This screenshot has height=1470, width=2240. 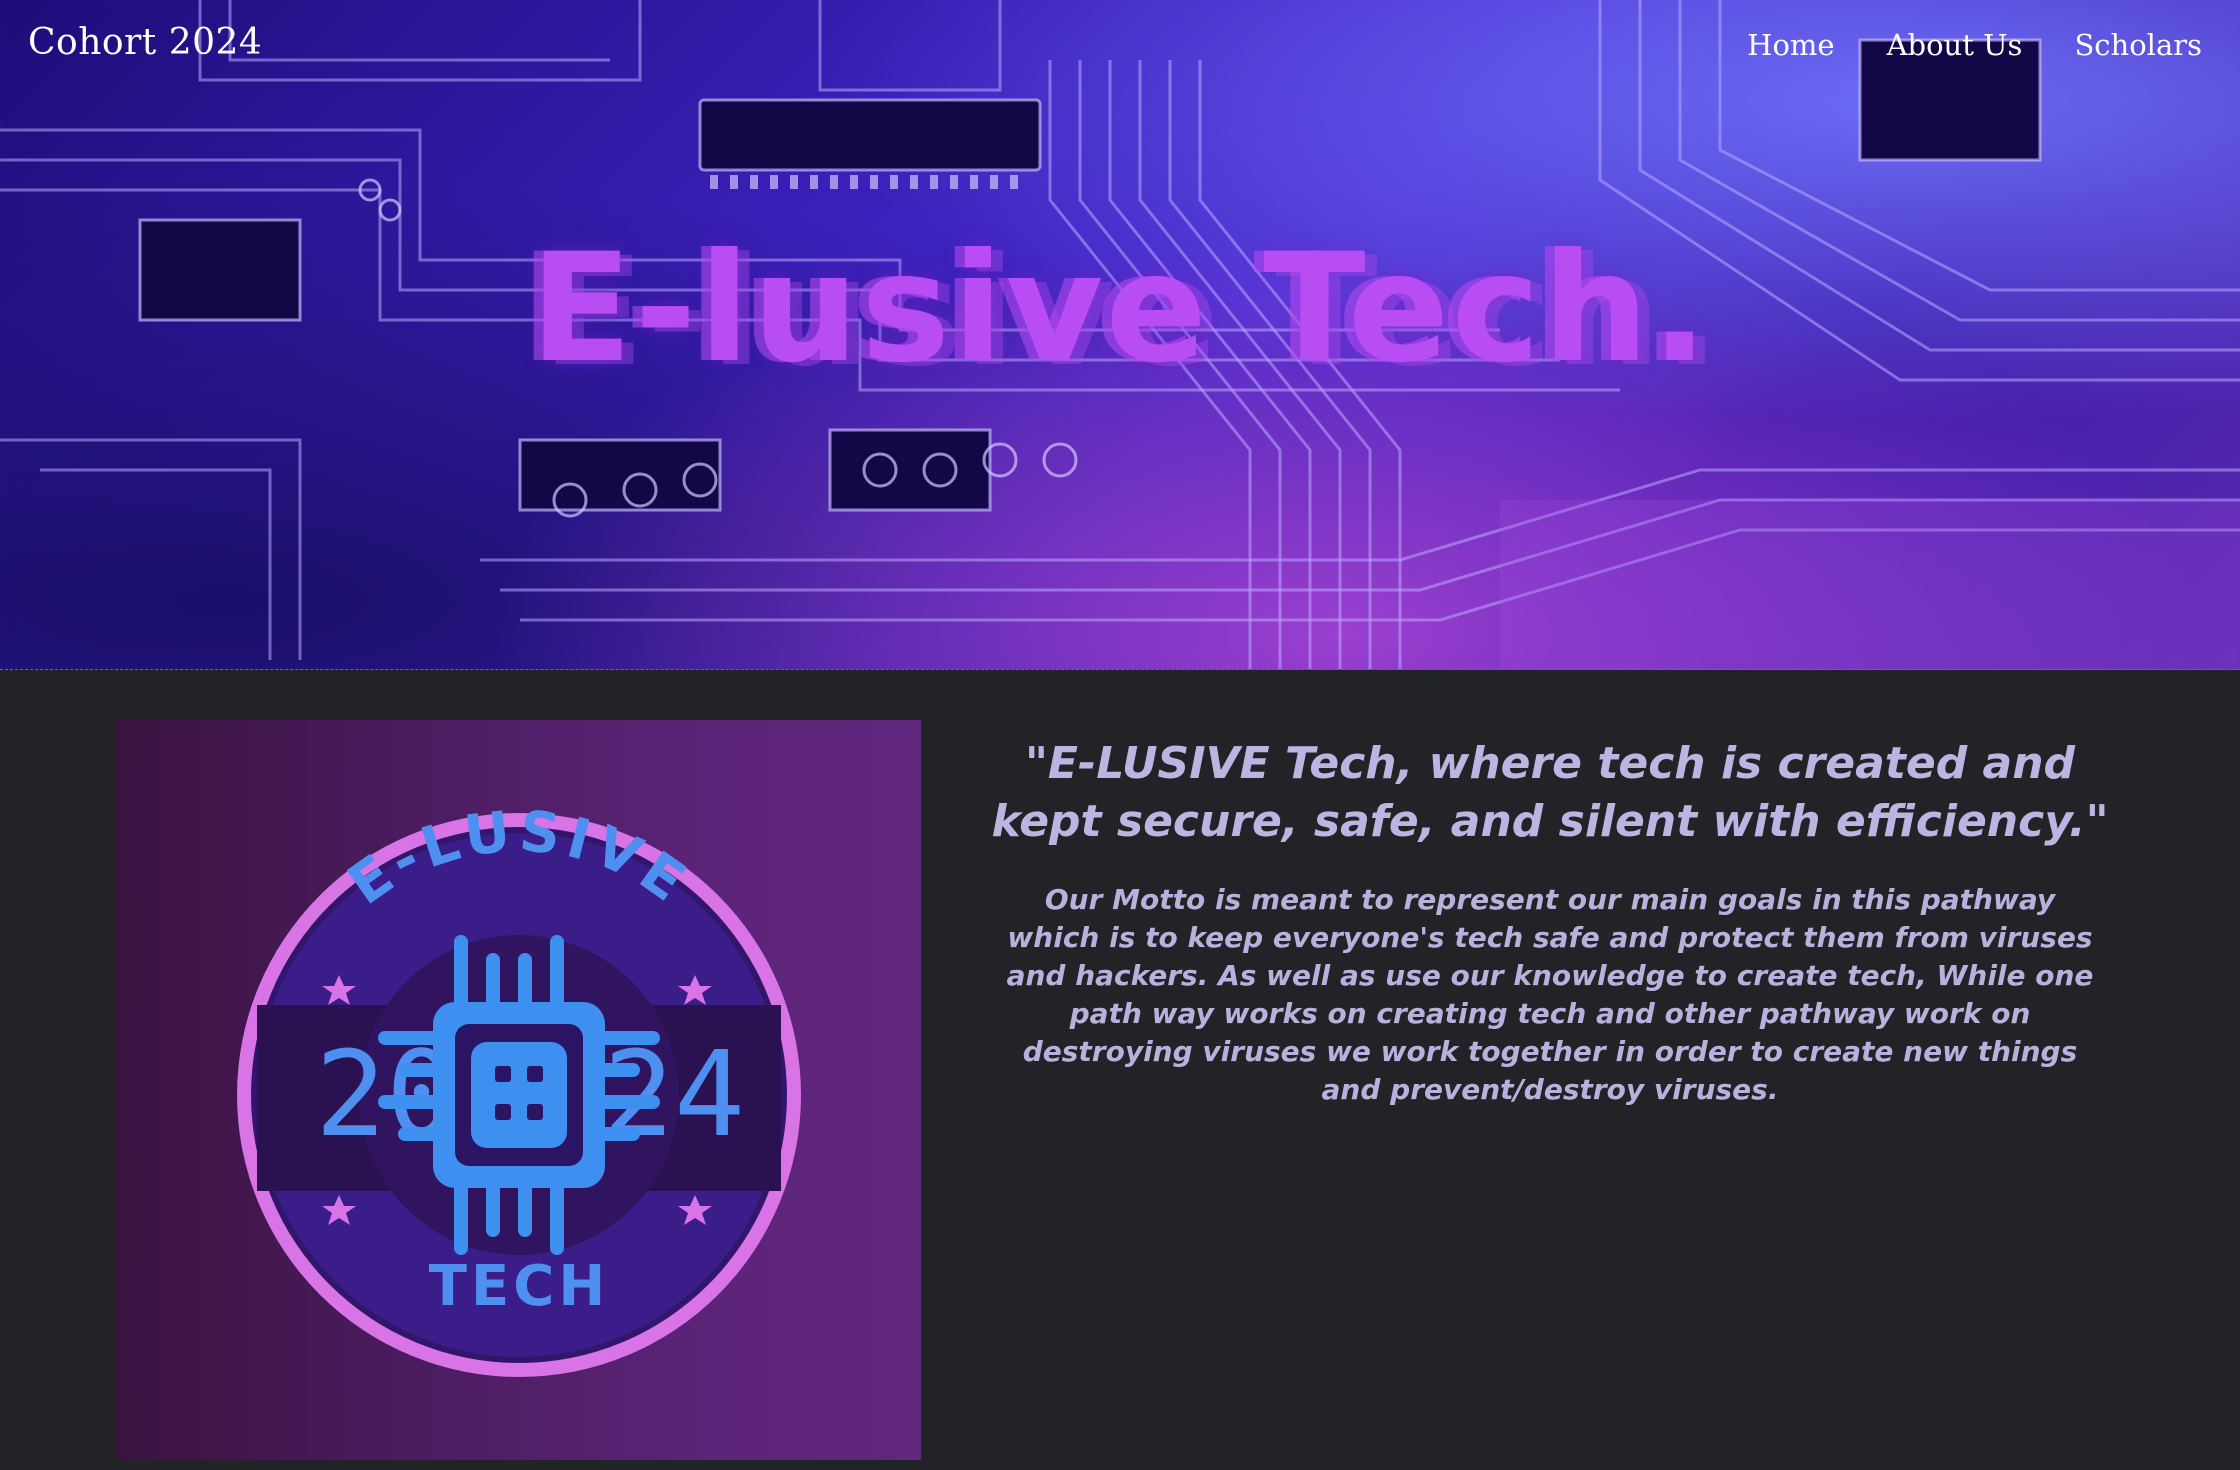 What do you see at coordinates (1955, 45) in the screenshot?
I see `nav-link-about-us: About Us` at bounding box center [1955, 45].